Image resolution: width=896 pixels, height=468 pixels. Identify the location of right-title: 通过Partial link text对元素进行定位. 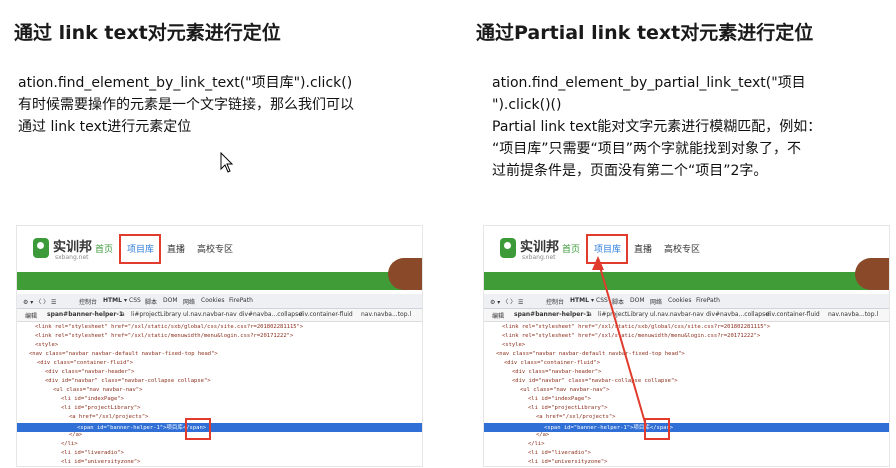
(645, 33).